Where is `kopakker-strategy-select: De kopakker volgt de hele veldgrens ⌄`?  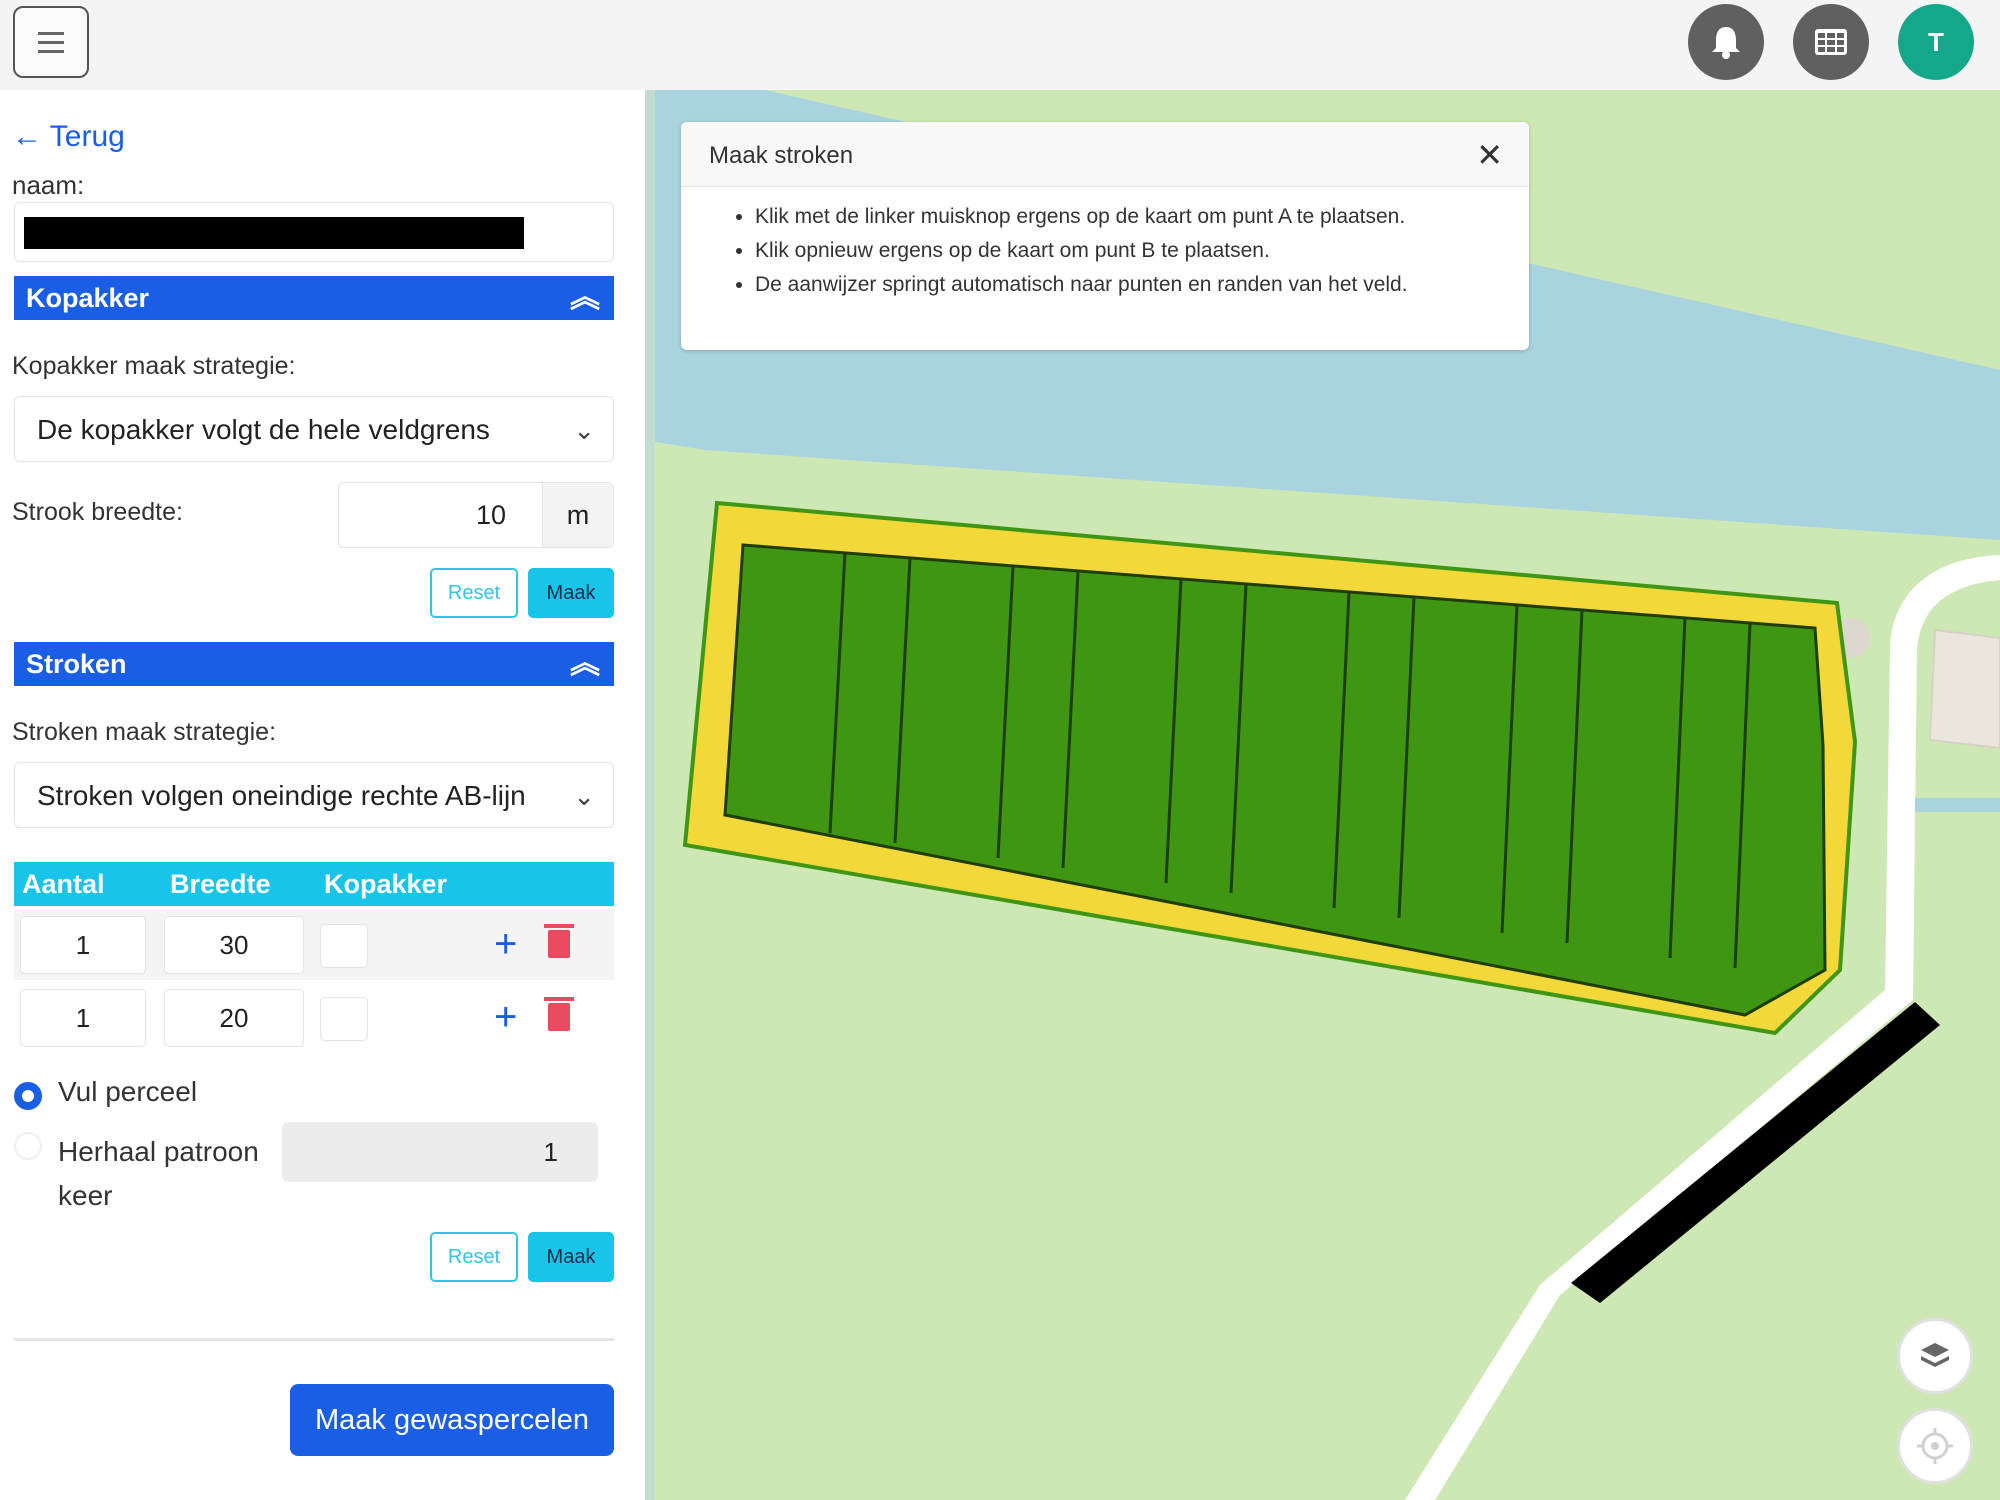 kopakker-strategy-select: De kopakker volgt de hele veldgrens ⌄ is located at coordinates (314, 429).